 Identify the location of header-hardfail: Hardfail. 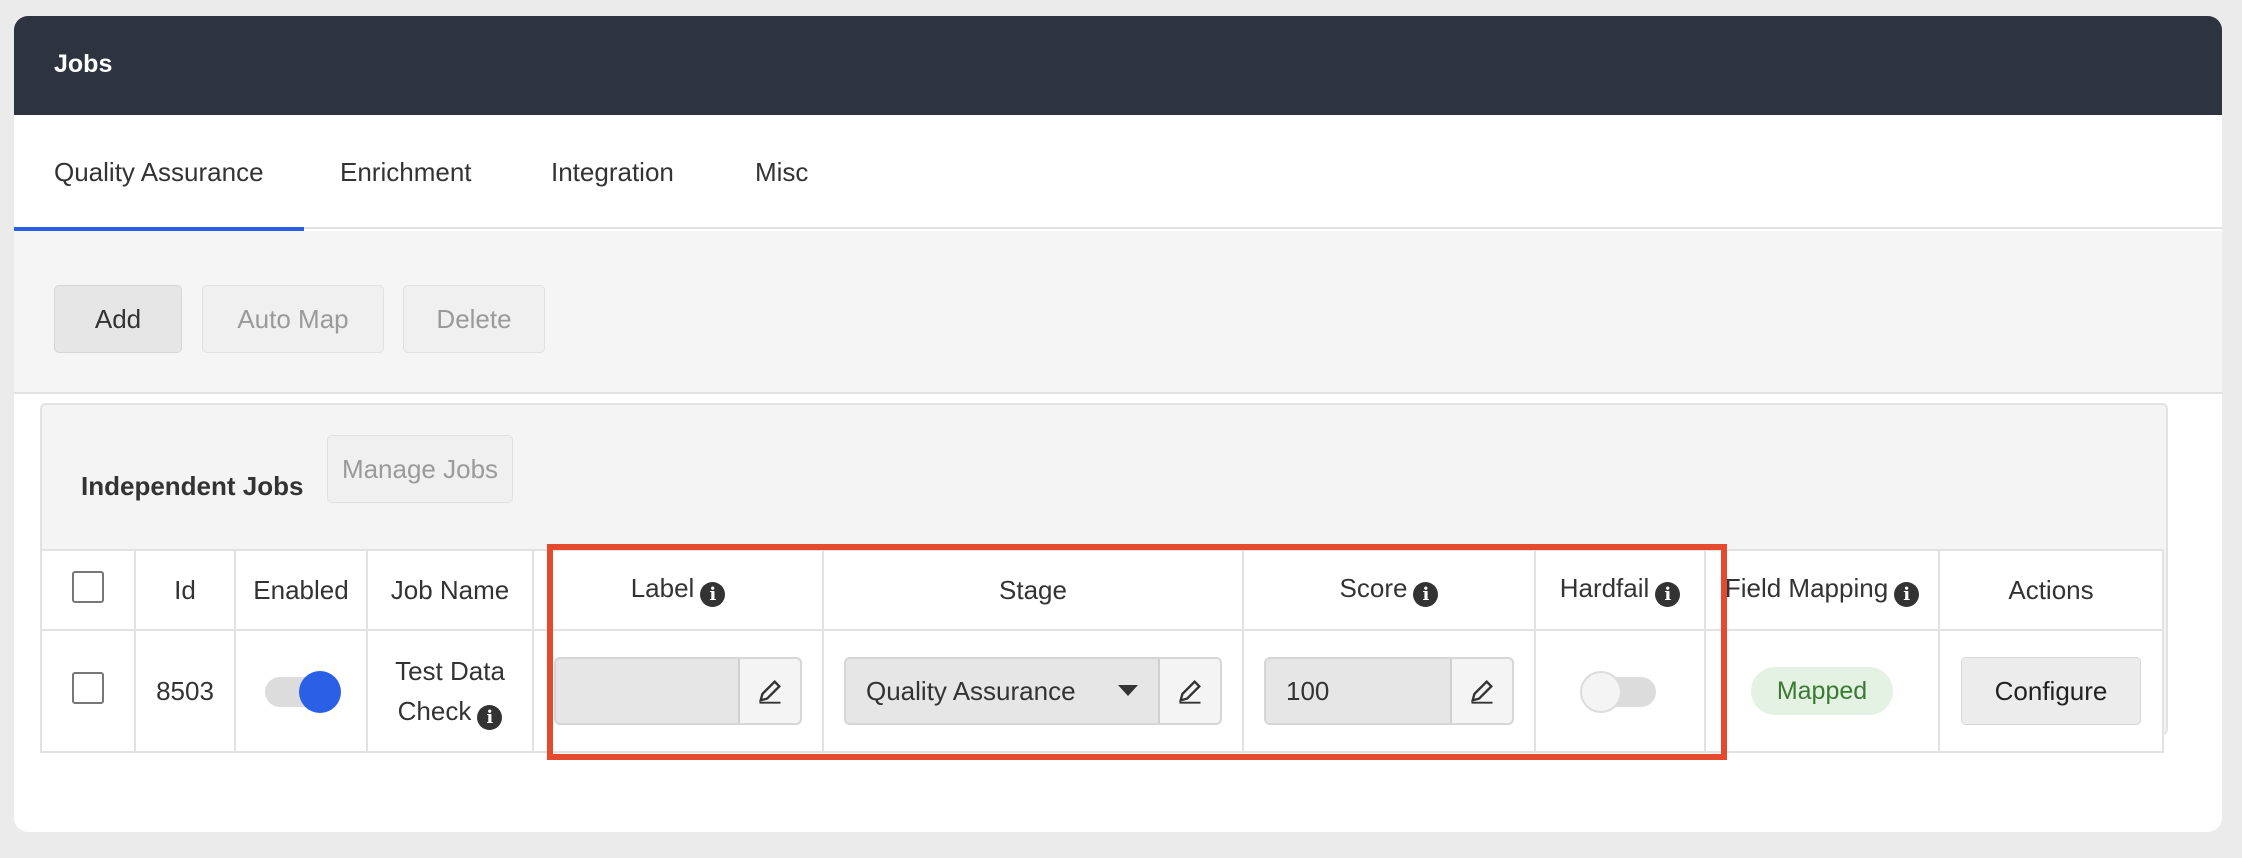
(1604, 588).